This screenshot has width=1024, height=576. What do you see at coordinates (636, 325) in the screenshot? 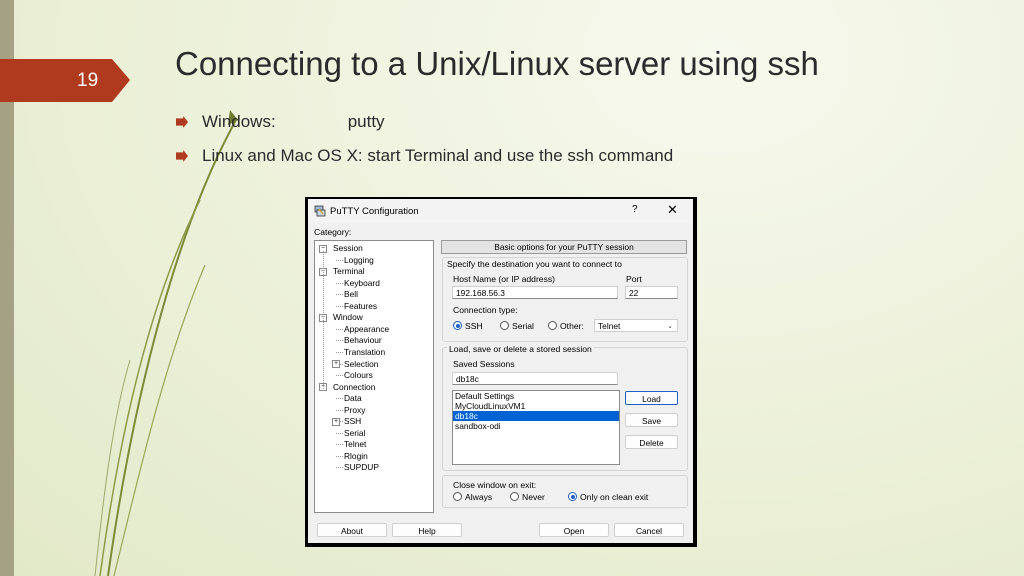
I see `protocol-select: Telnet ⌄` at bounding box center [636, 325].